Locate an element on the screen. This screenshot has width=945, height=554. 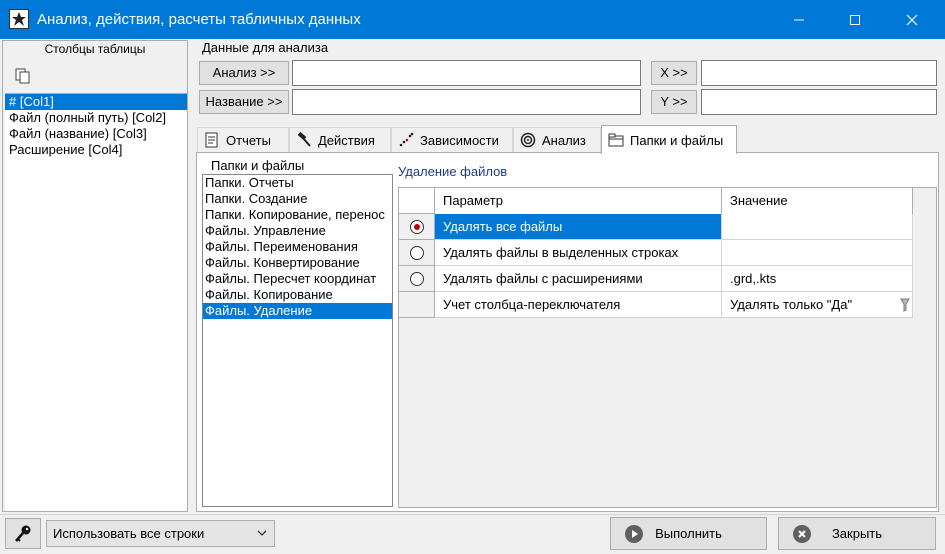
list-item: Папки. Создание is located at coordinates (297, 199).